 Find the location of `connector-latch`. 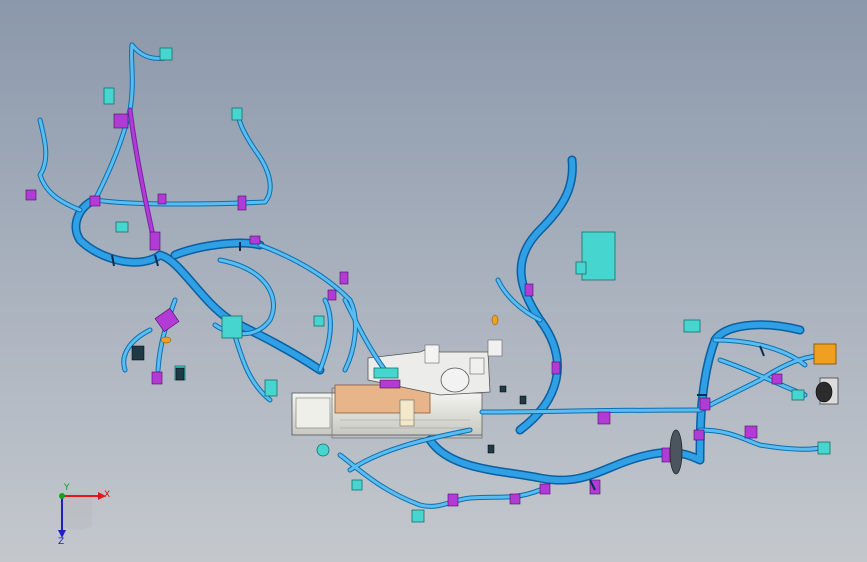

connector-latch is located at coordinates (581, 268).